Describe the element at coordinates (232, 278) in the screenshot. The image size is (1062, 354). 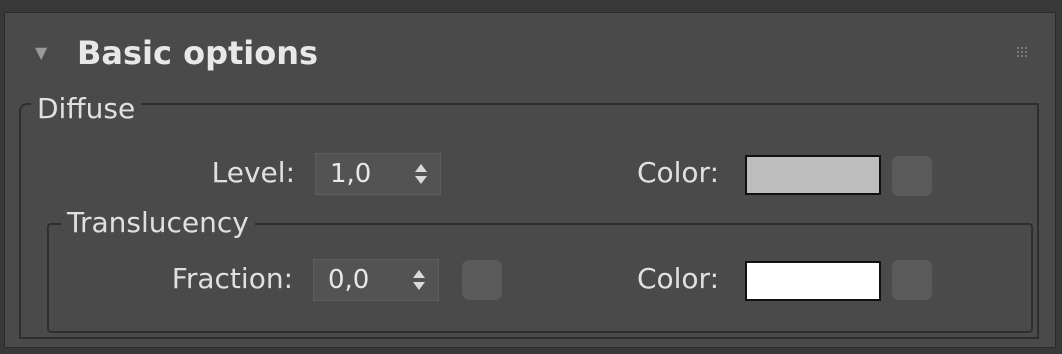
I see `fraction-label: Fraction:` at that location.